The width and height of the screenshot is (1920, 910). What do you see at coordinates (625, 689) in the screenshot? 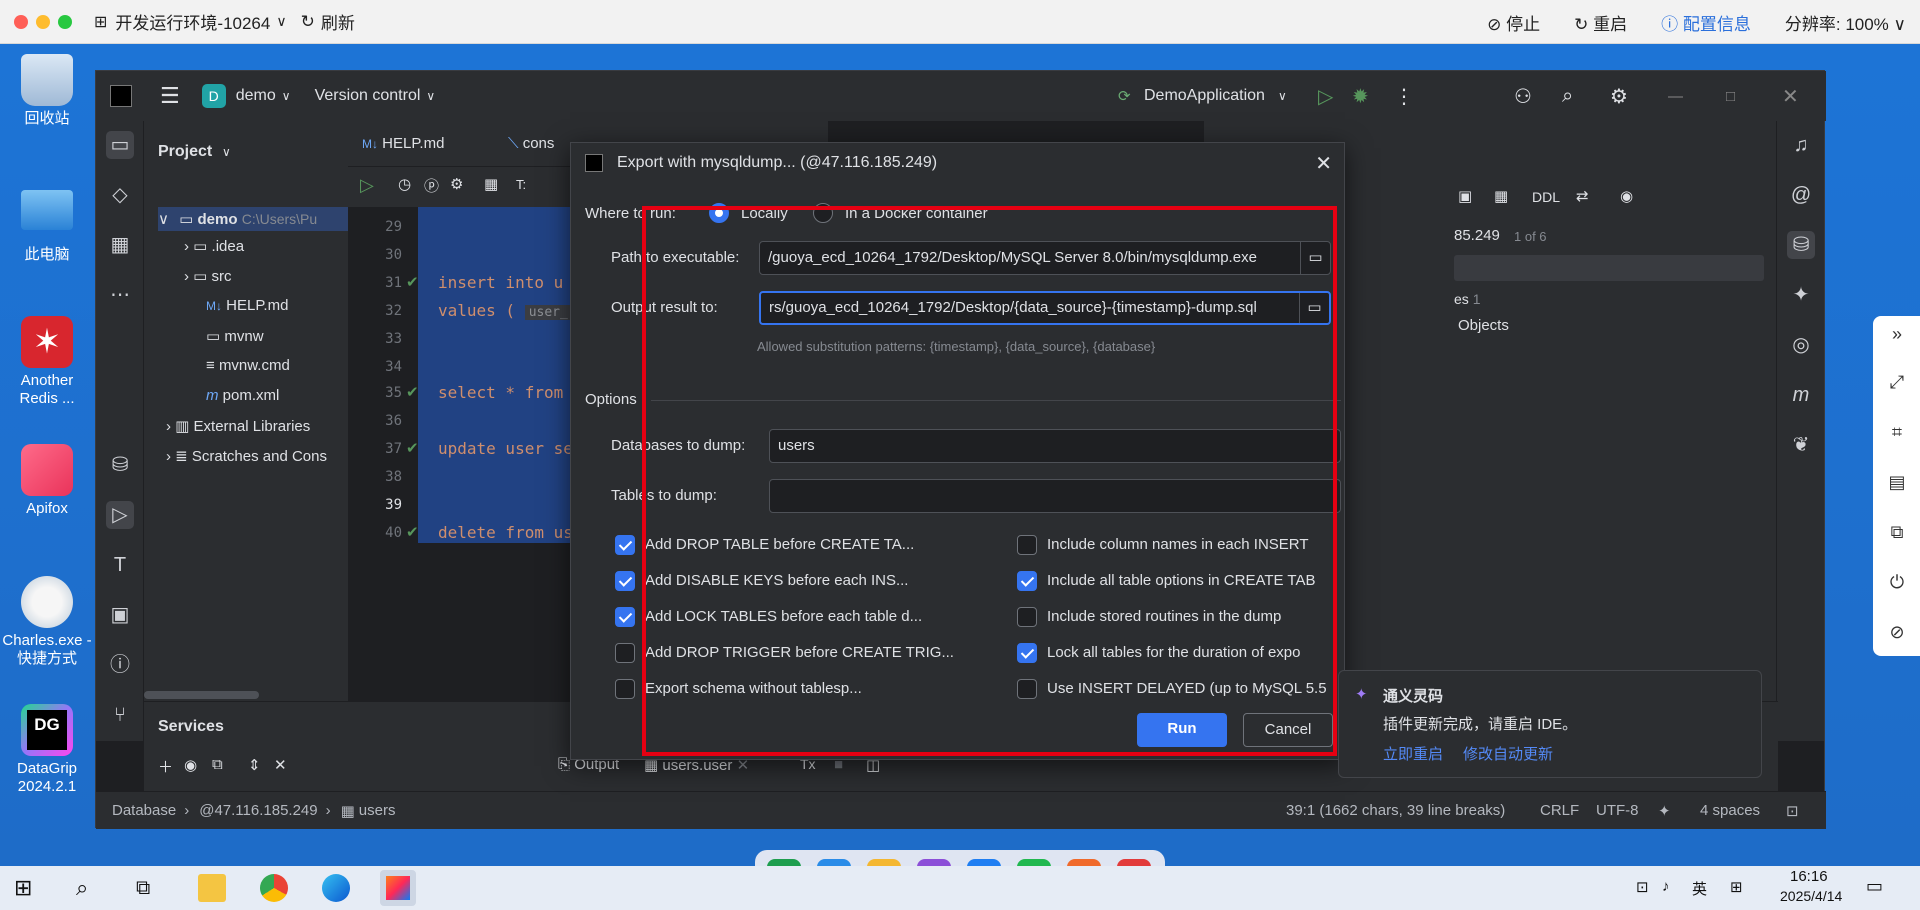
I see `checkbox-export-schema-without-tablespaces` at bounding box center [625, 689].